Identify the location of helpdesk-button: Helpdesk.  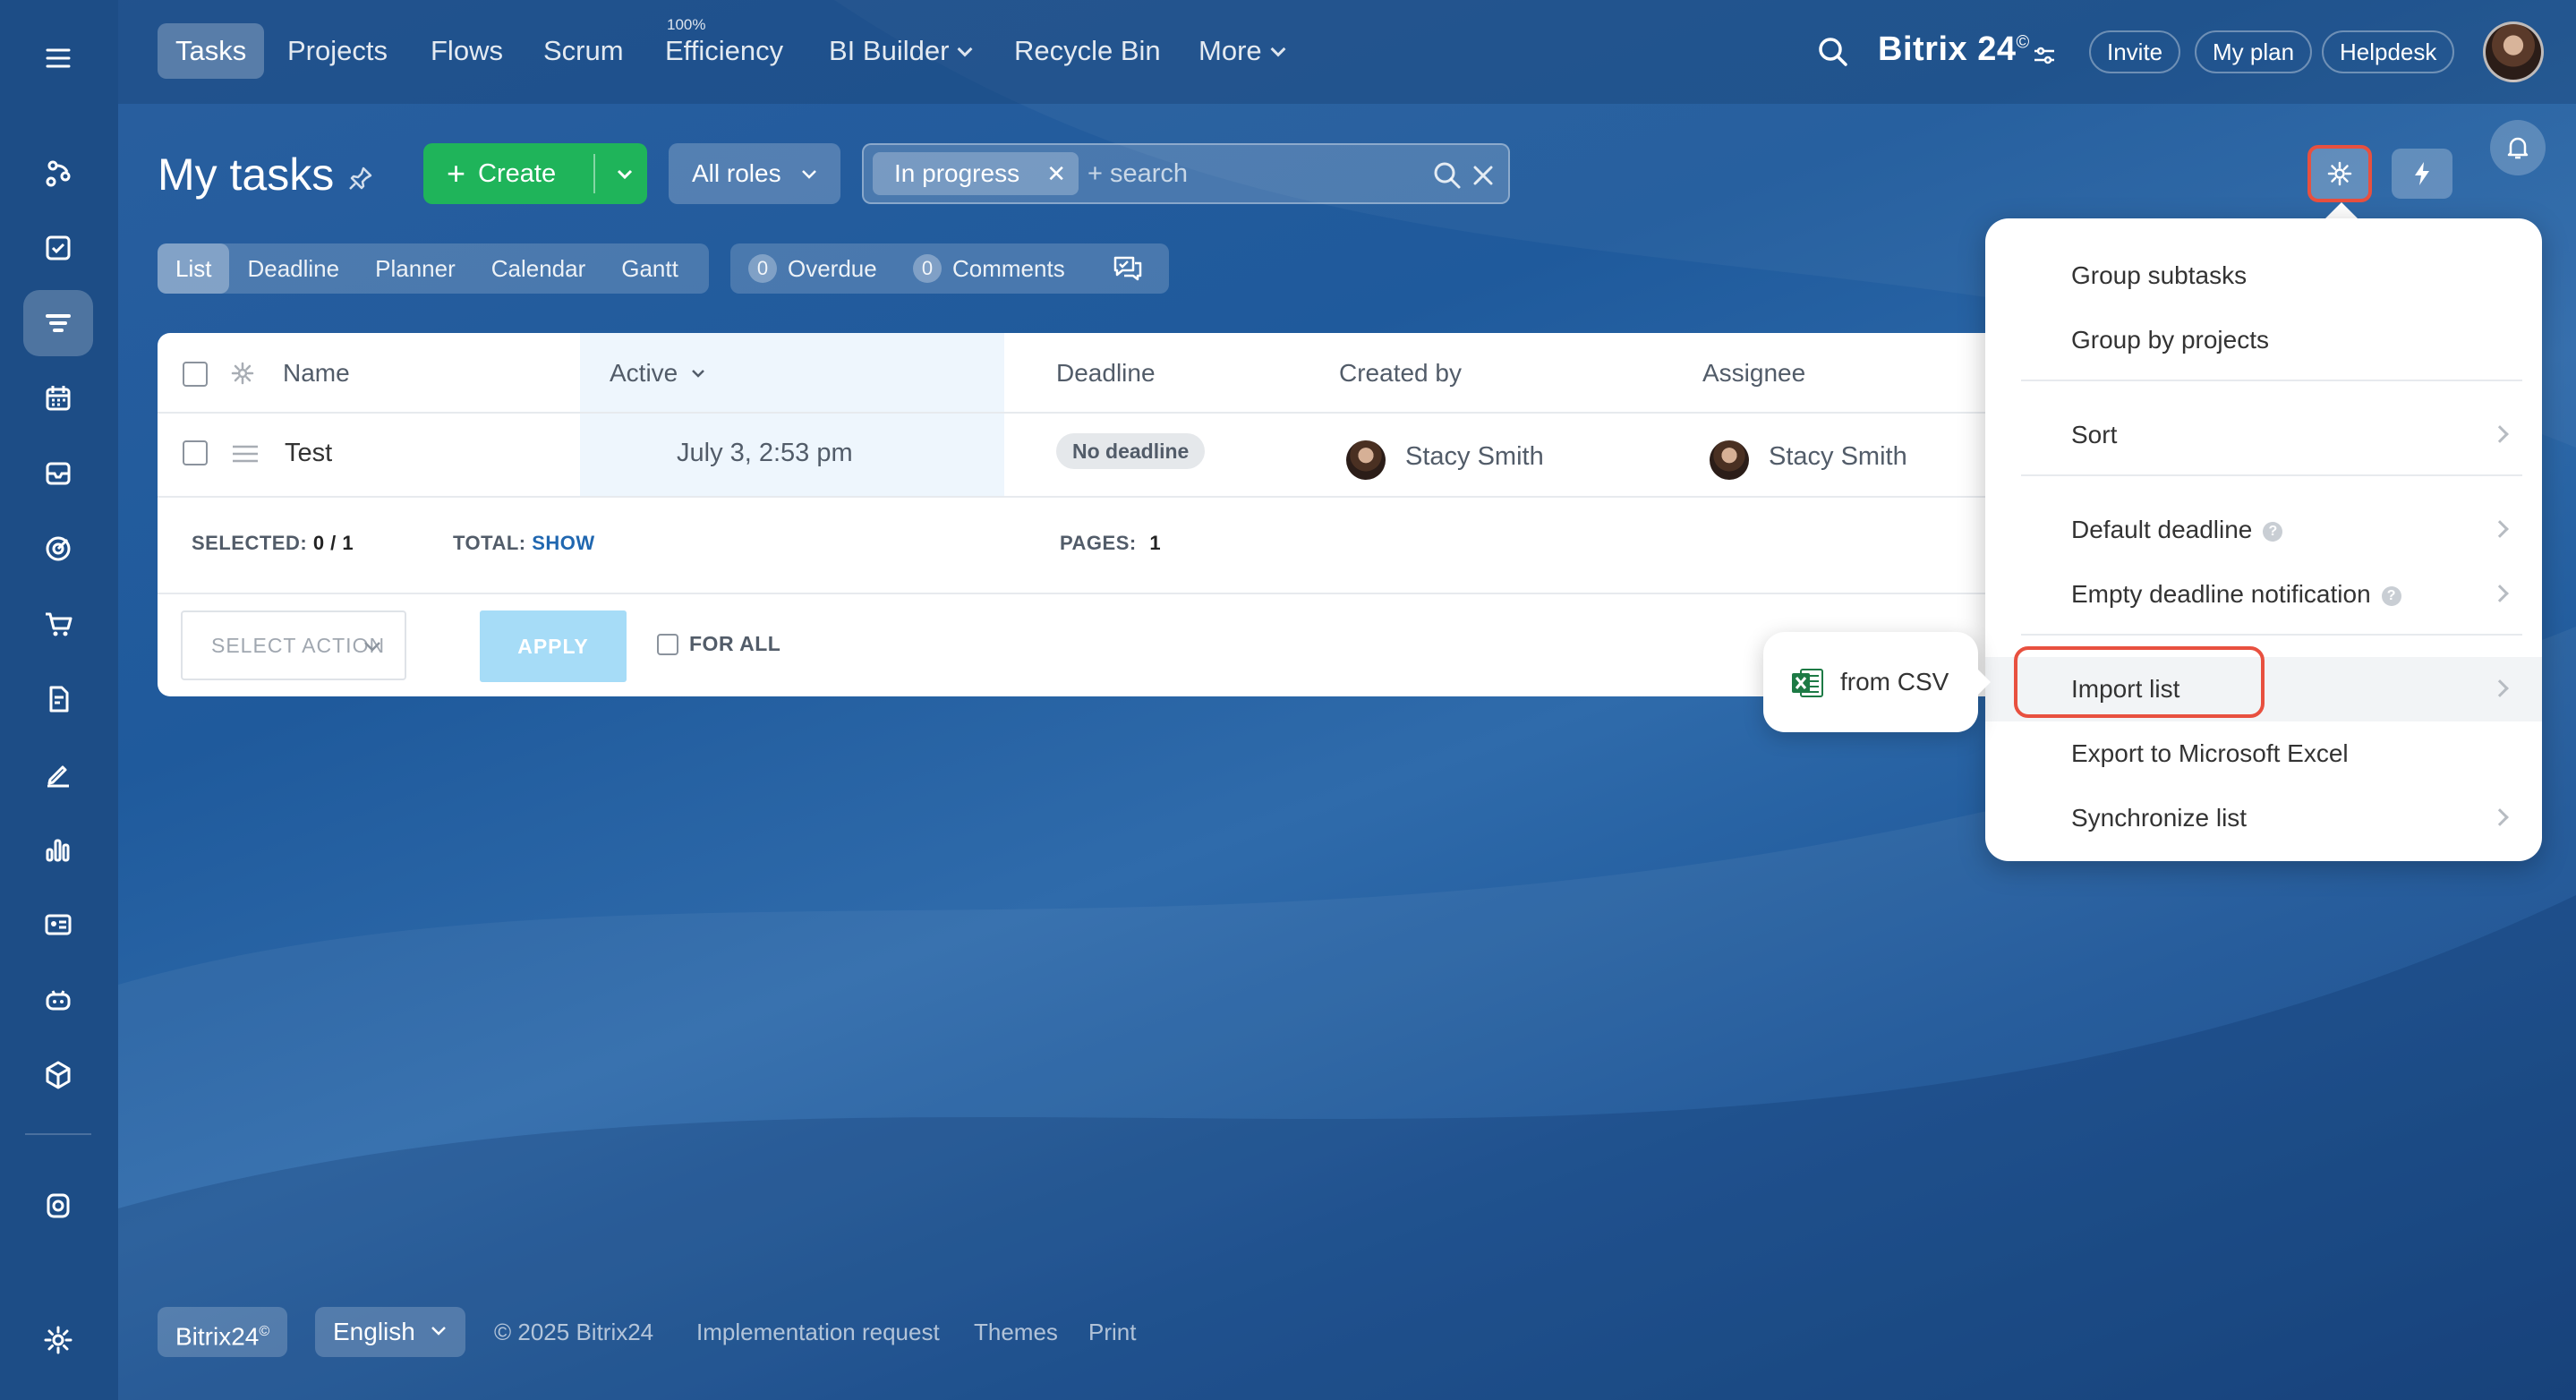
(2388, 51).